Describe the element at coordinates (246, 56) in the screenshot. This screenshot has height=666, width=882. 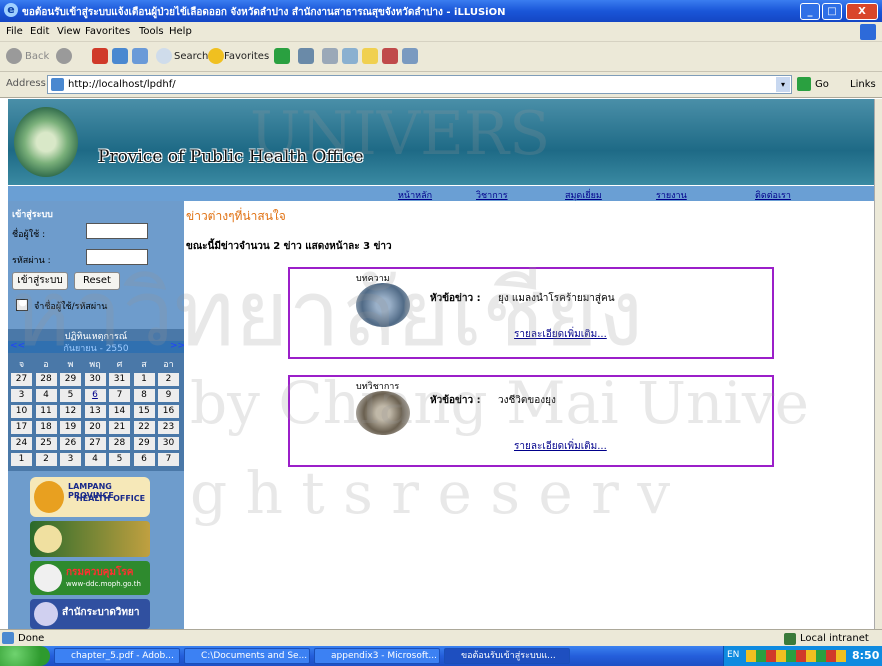
I see `favorites-button-label: Favorites` at that location.